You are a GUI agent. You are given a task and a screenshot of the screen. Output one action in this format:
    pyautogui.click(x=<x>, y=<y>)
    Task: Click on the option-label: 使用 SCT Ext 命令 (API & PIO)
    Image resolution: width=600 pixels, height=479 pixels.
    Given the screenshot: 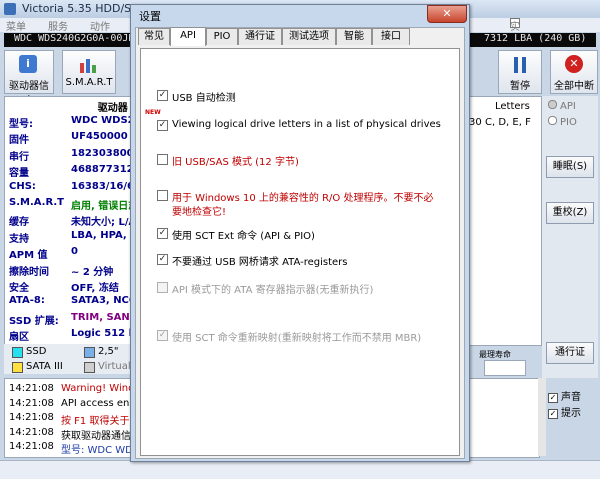 What is the action you would take?
    pyautogui.click(x=243, y=236)
    